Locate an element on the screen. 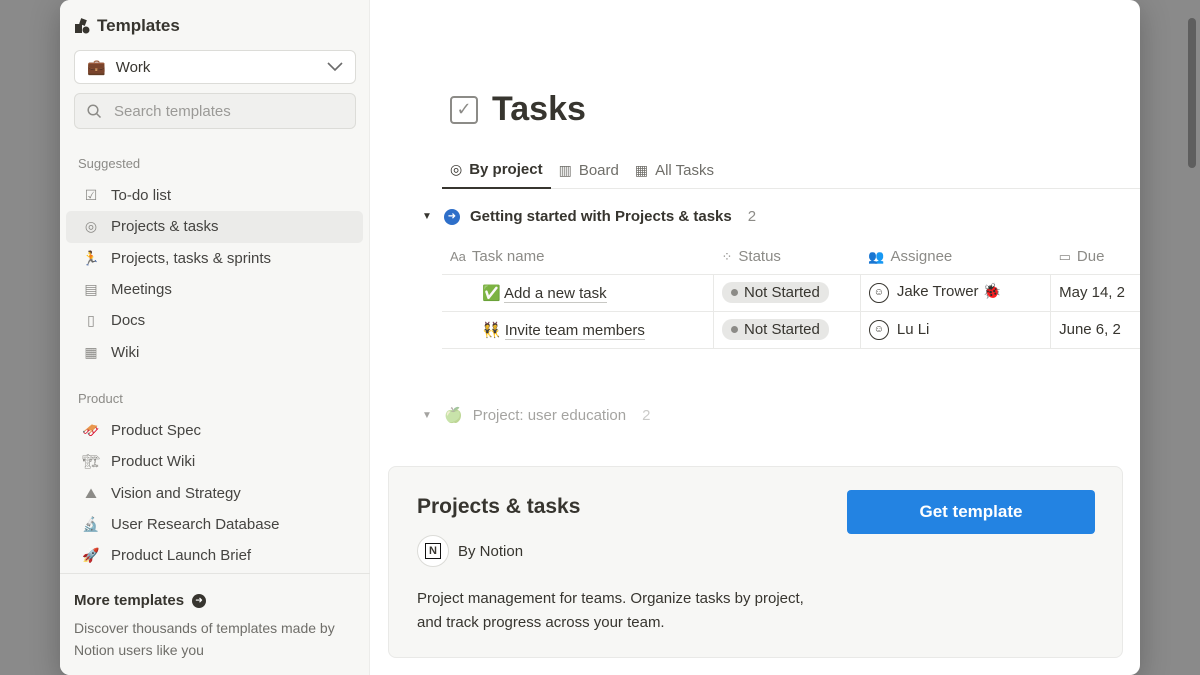 This screenshot has width=1200, height=675. view-tabs: ◎ By project ▥ Board ▦ All Tasks is located at coordinates (791, 170).